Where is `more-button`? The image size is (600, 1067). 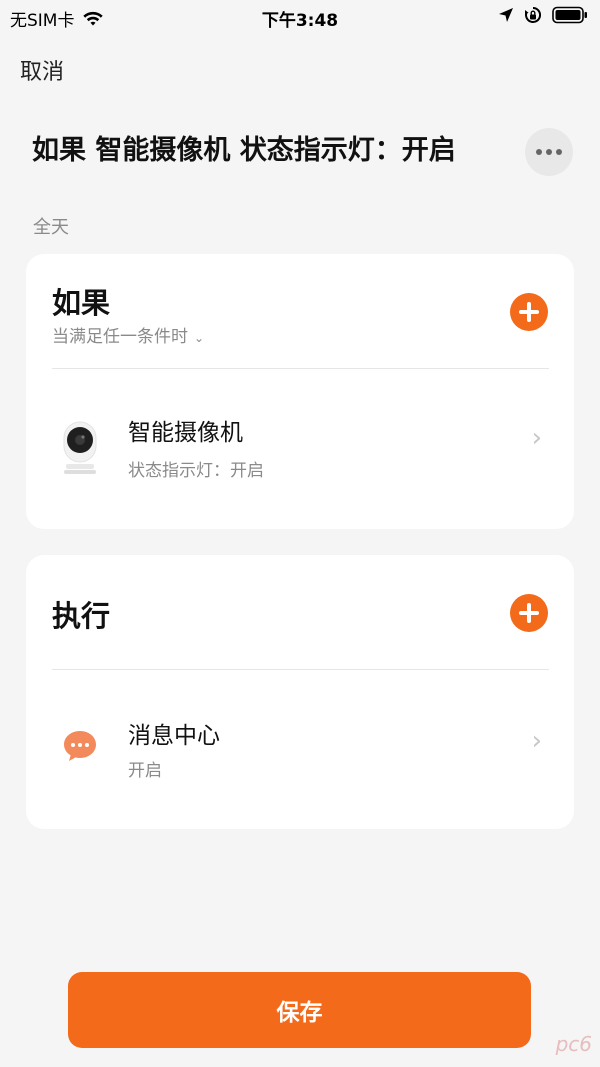 more-button is located at coordinates (549, 152).